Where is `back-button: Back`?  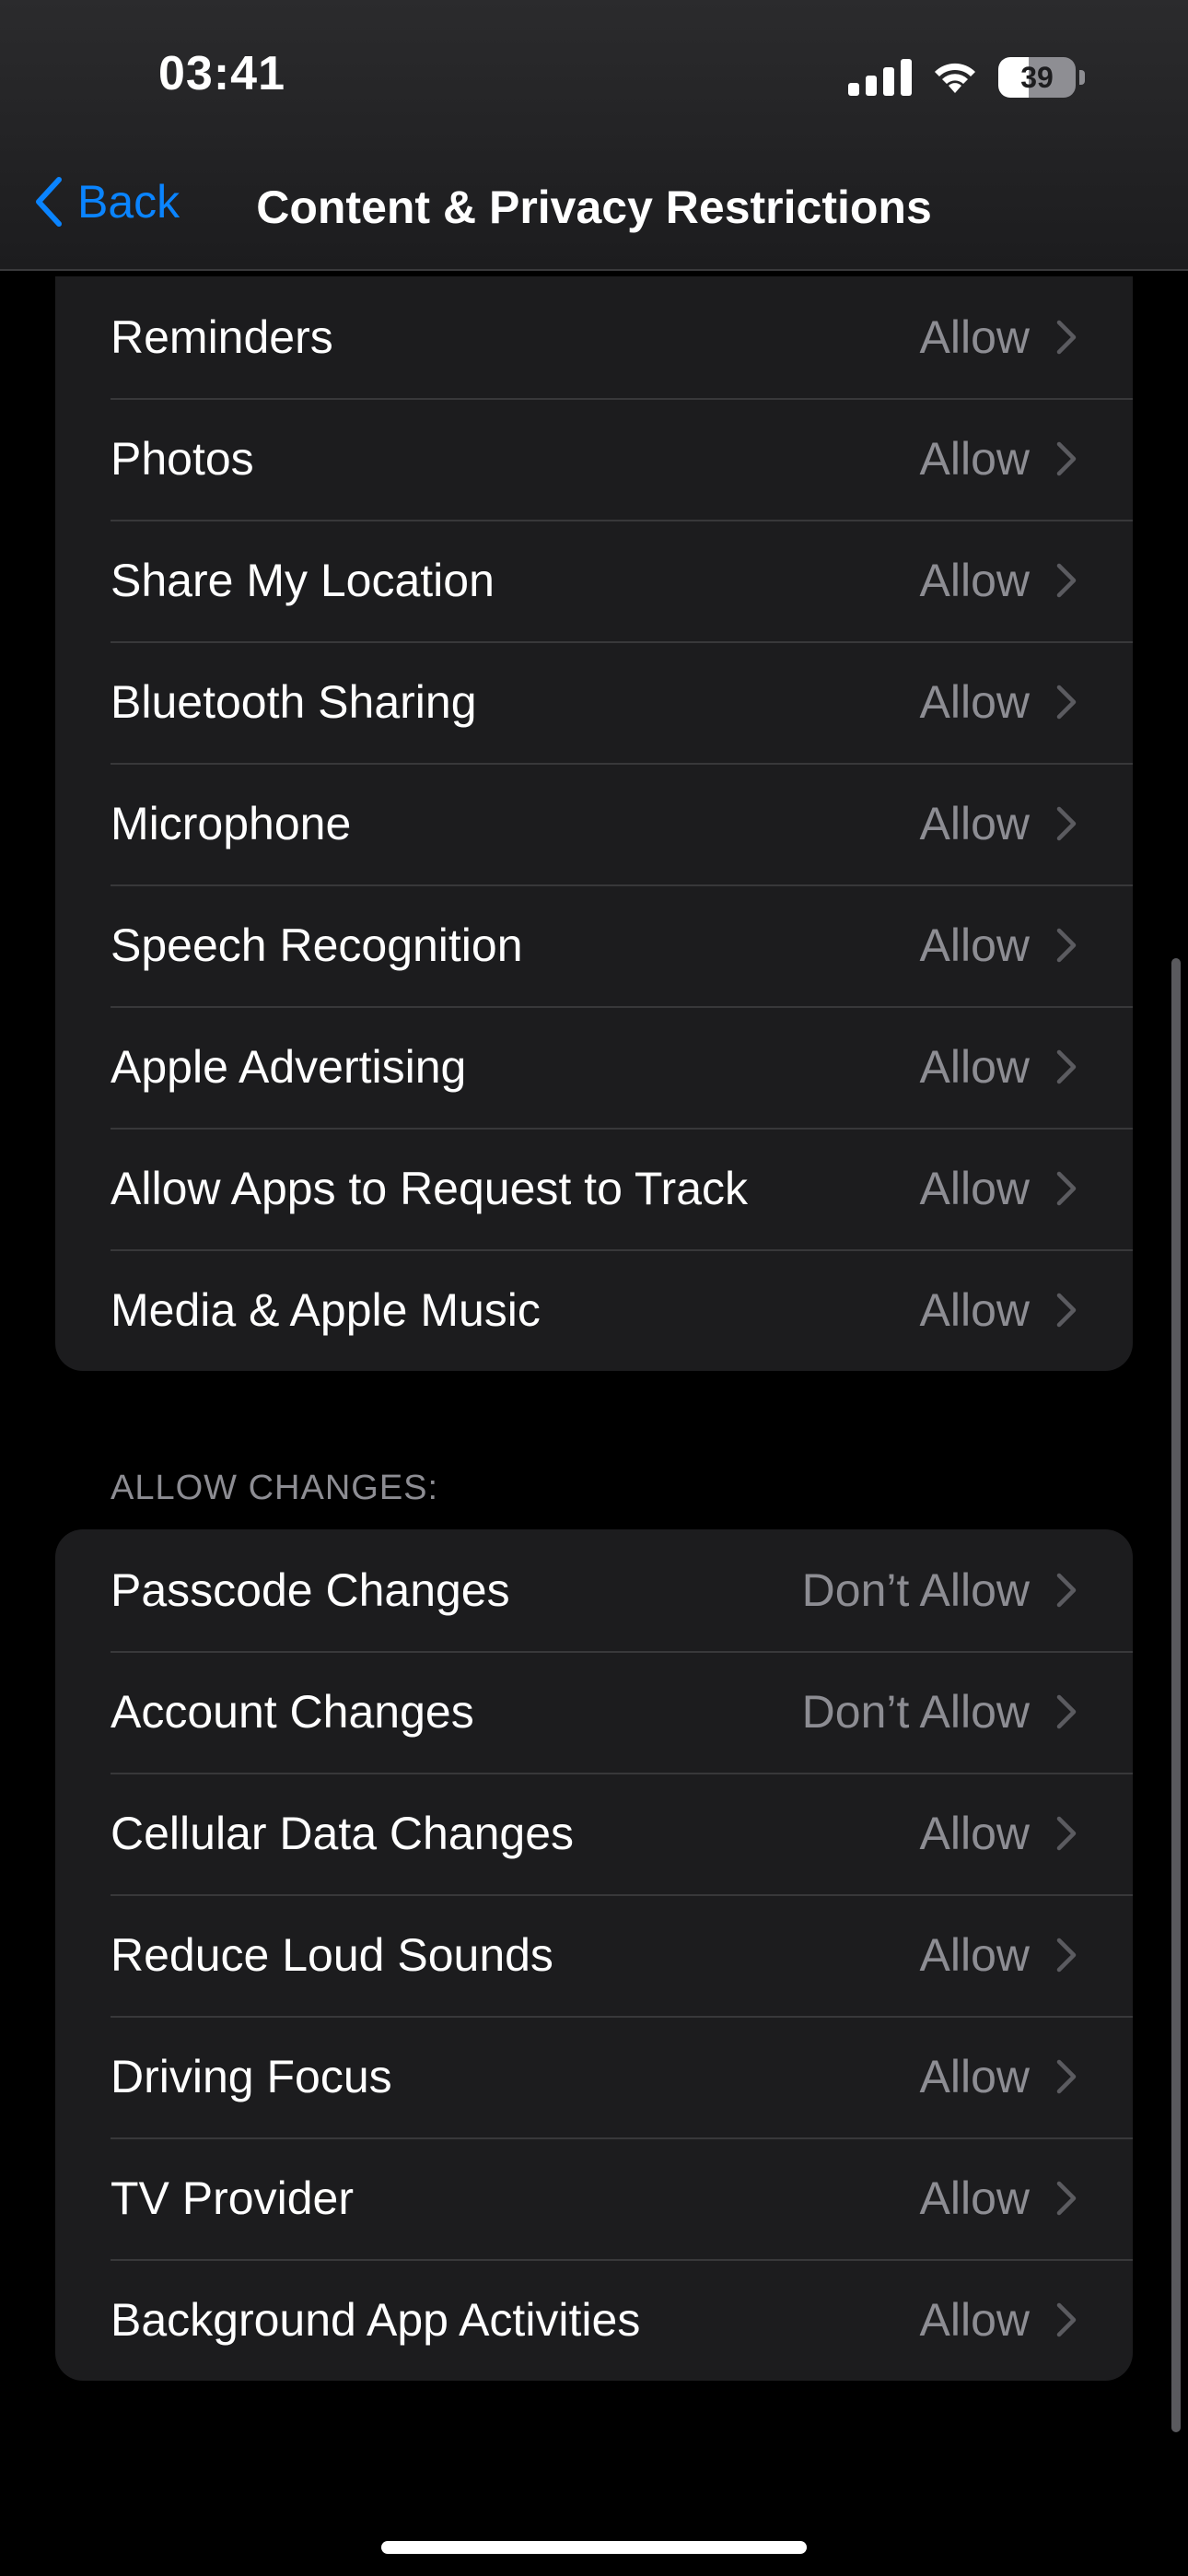 back-button: Back is located at coordinates (106, 201).